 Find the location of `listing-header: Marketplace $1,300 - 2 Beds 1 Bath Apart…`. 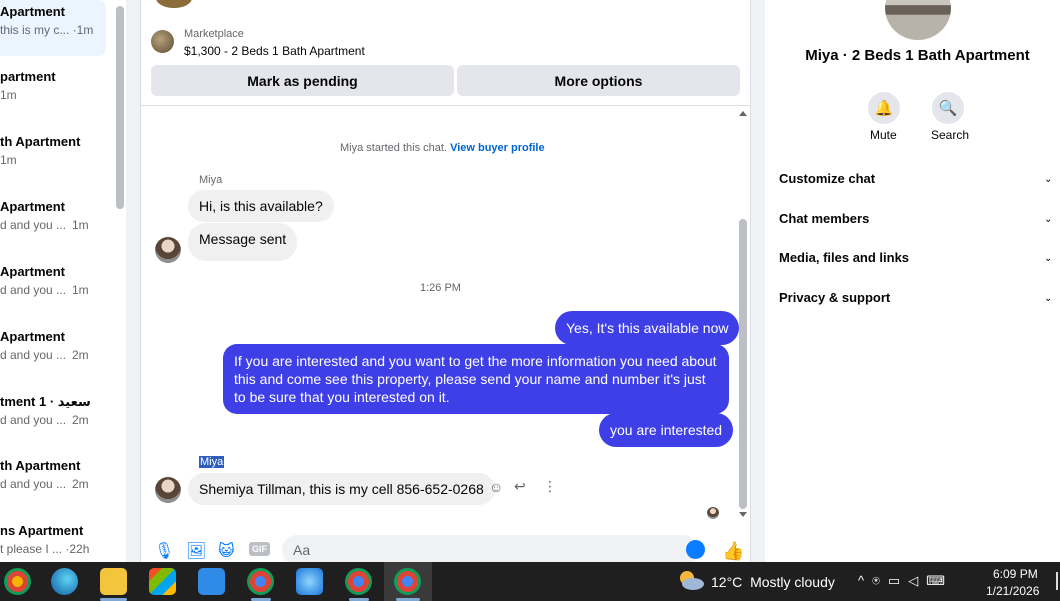

listing-header: Marketplace $1,300 - 2 Beds 1 Bath Apart… is located at coordinates (445, 53).